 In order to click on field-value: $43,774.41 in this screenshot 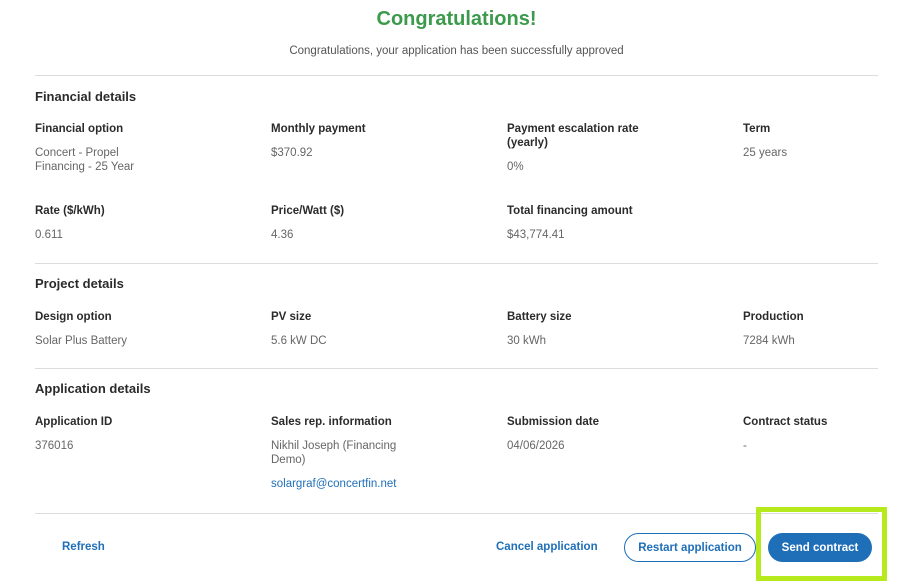, I will do `click(536, 235)`.